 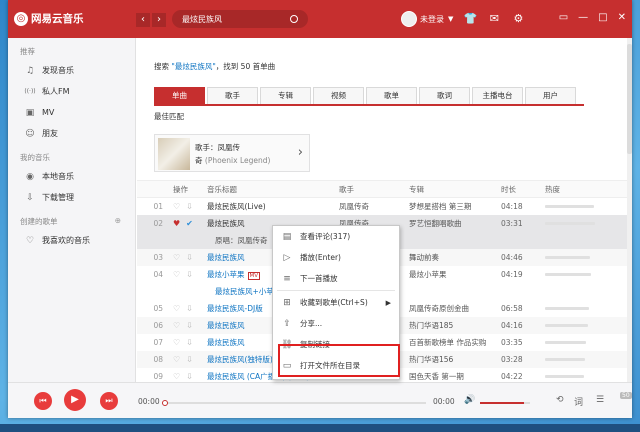 What do you see at coordinates (494, 19) in the screenshot?
I see `mail-icon: ✉` at bounding box center [494, 19].